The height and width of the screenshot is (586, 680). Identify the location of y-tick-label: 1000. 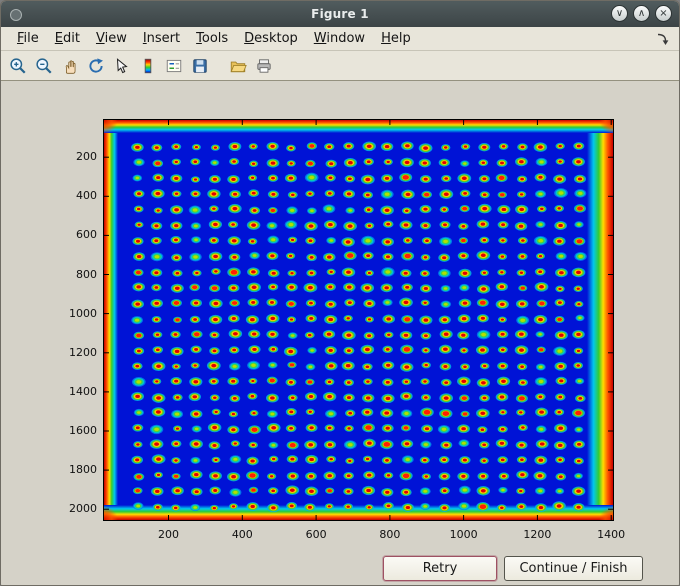
(83, 313).